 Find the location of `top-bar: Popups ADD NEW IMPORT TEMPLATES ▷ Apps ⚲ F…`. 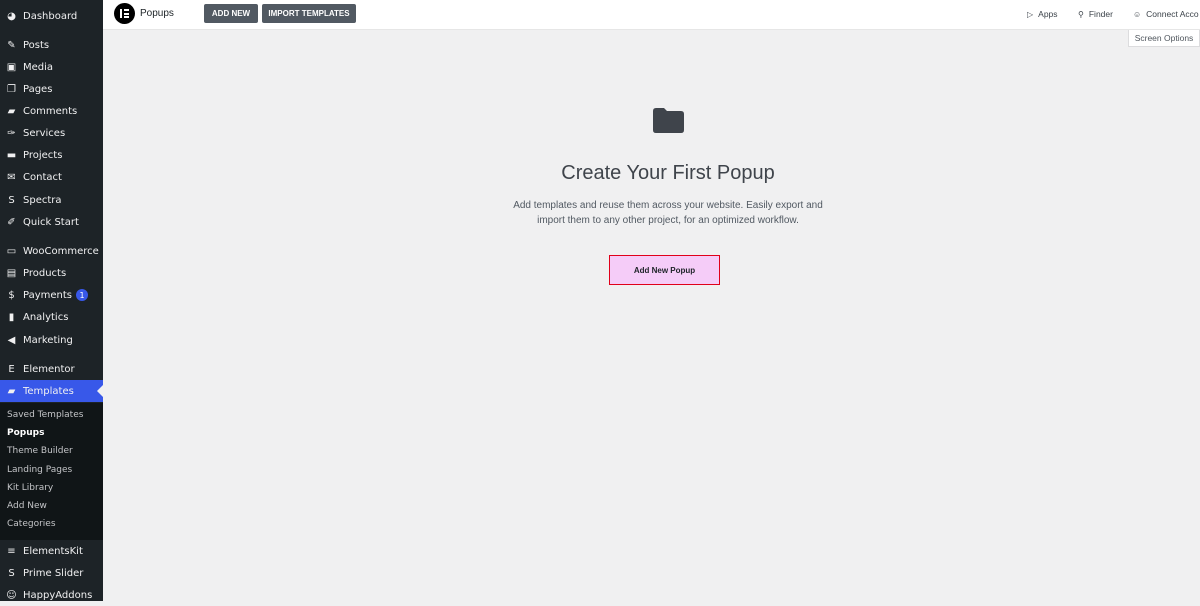

top-bar: Popups ADD NEW IMPORT TEMPLATES ▷ Apps ⚲ F… is located at coordinates (651, 15).